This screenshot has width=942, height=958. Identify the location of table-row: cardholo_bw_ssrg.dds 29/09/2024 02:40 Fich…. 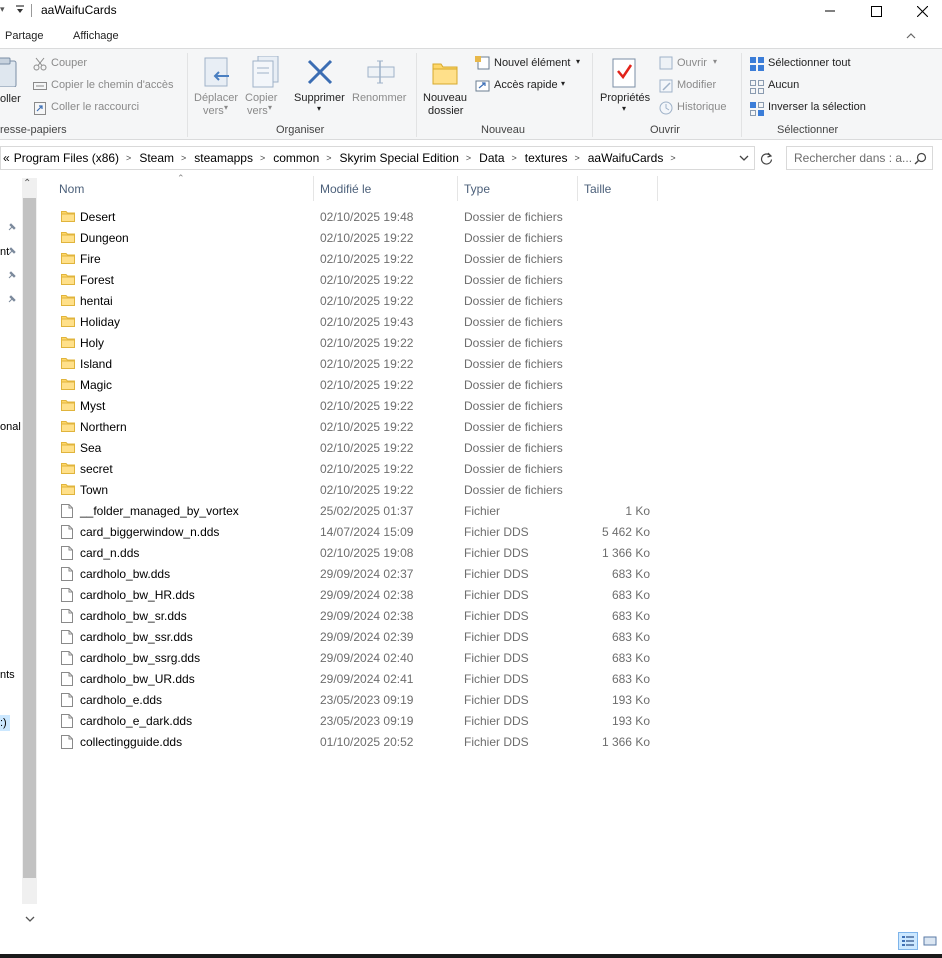
(357, 658).